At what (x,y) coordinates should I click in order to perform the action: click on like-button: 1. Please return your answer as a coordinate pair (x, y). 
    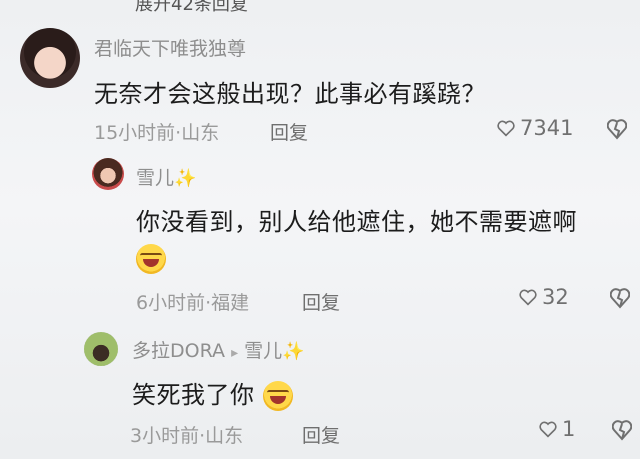
    Looking at the image, I should click on (556, 429).